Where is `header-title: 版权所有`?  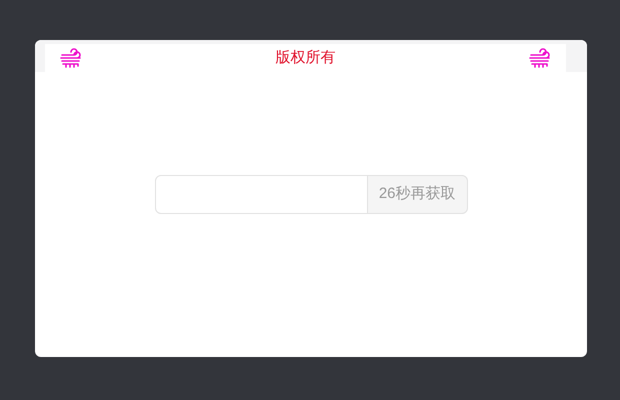
header-title: 版权所有 is located at coordinates (306, 58).